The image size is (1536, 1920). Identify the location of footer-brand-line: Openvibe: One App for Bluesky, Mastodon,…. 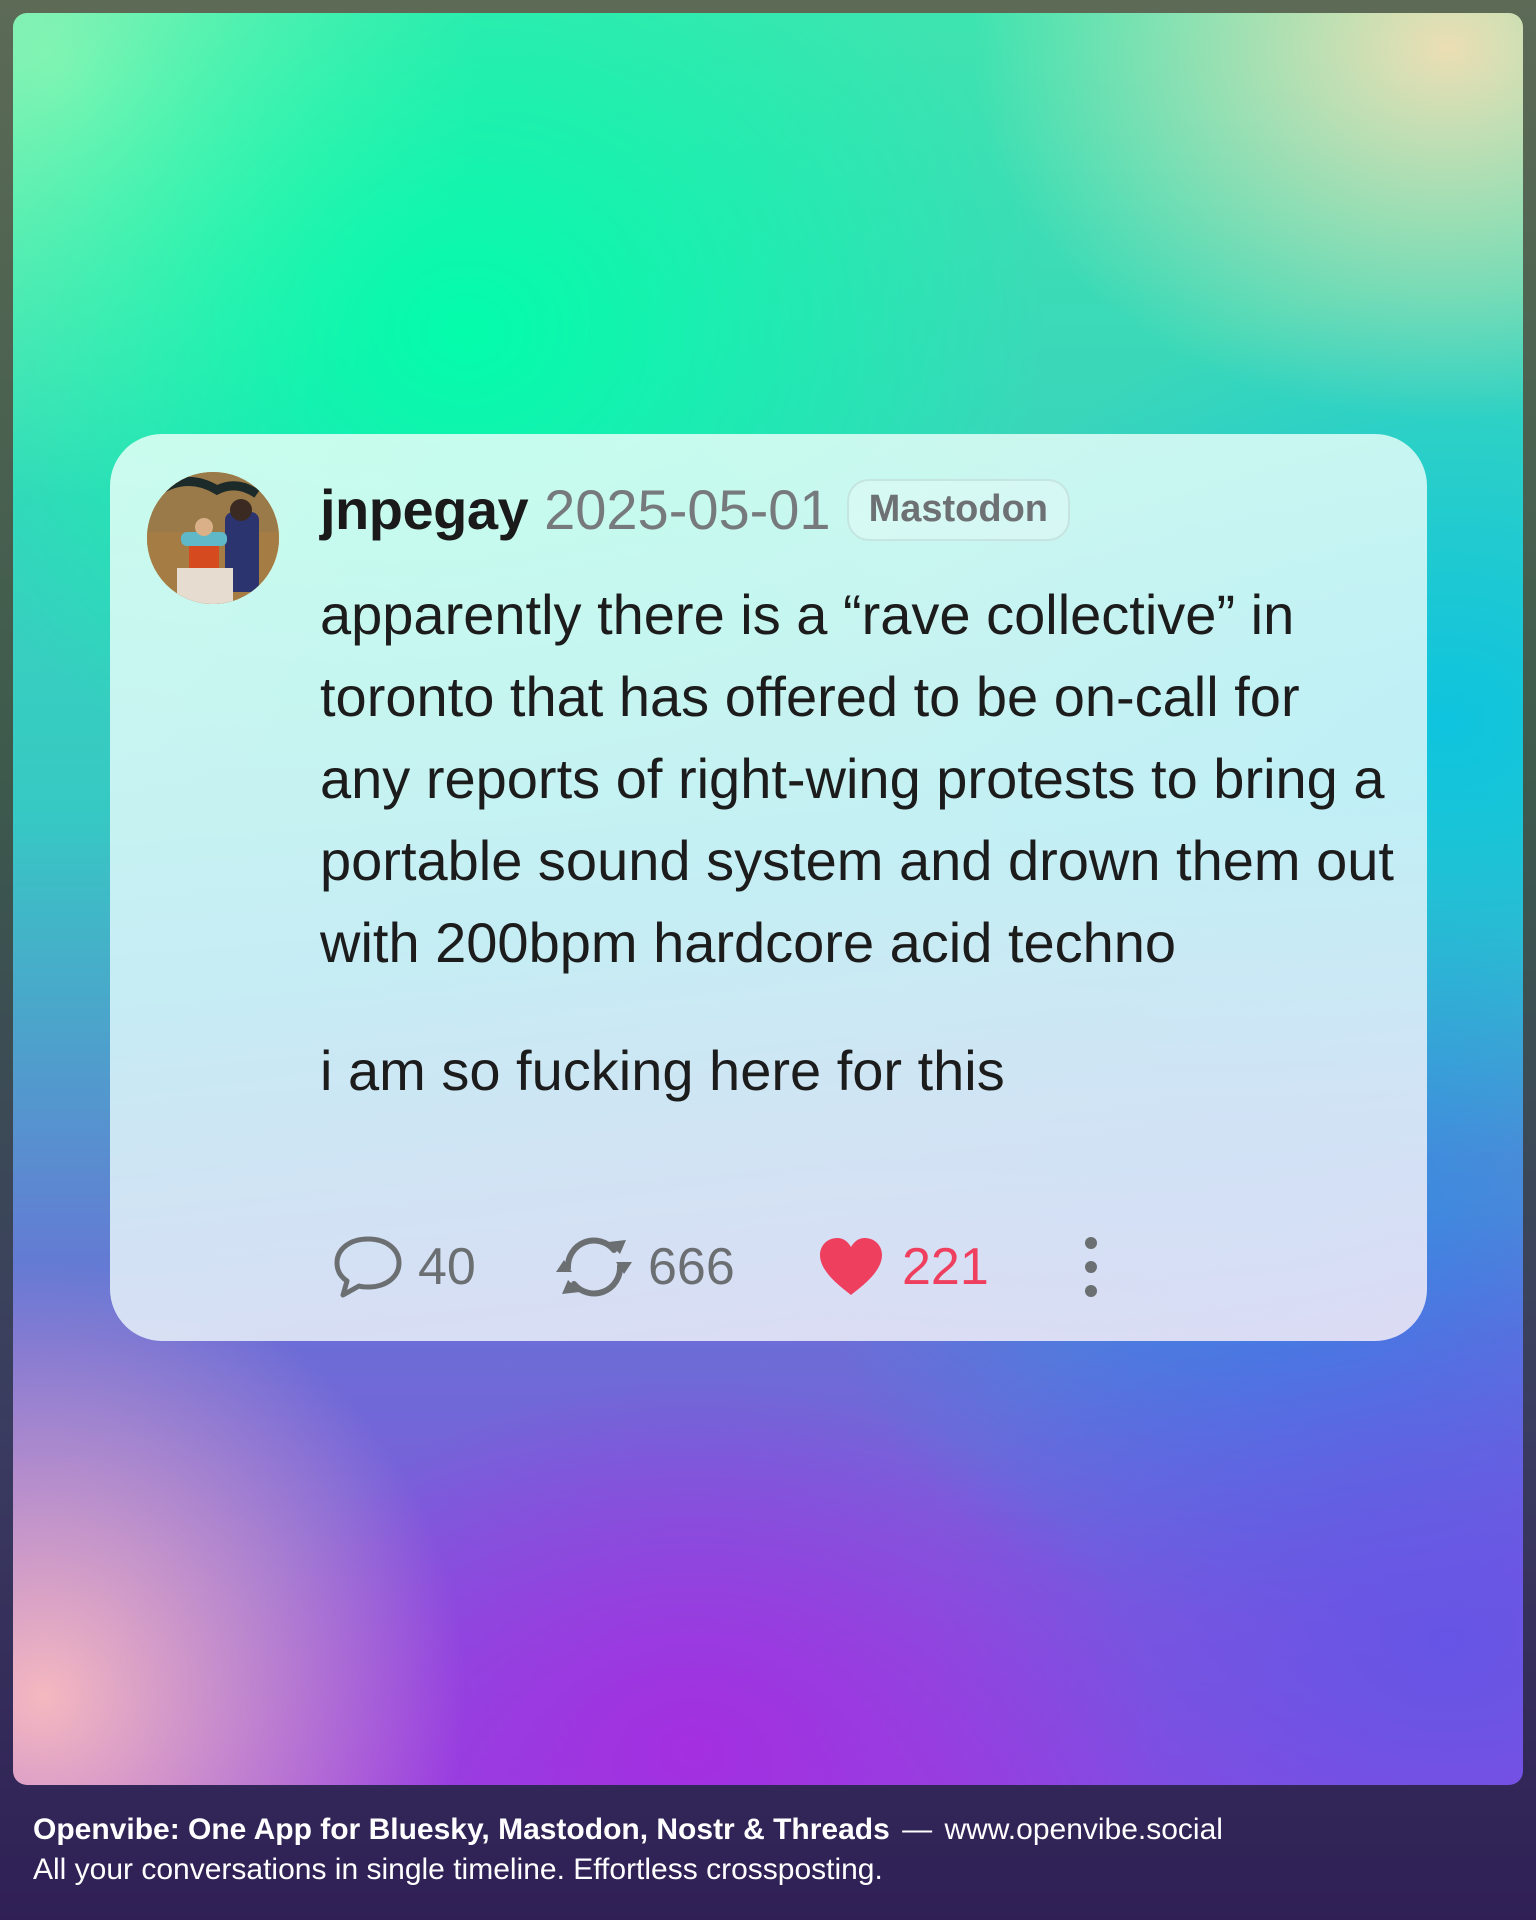
(628, 1830).